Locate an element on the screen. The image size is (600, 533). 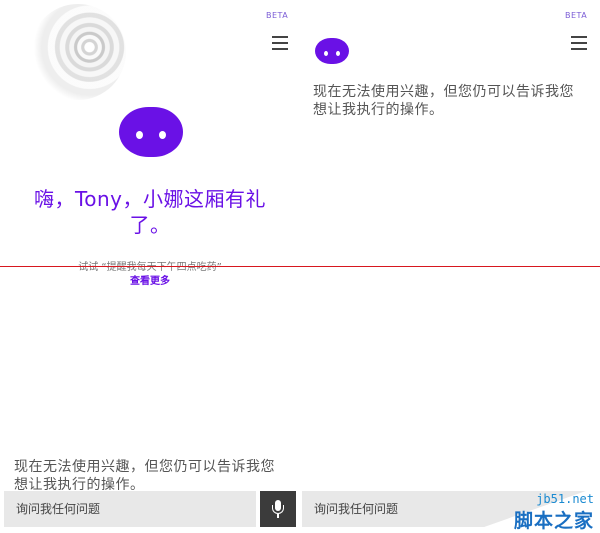
watermark-domain: jb51.net is located at coordinates (565, 499).